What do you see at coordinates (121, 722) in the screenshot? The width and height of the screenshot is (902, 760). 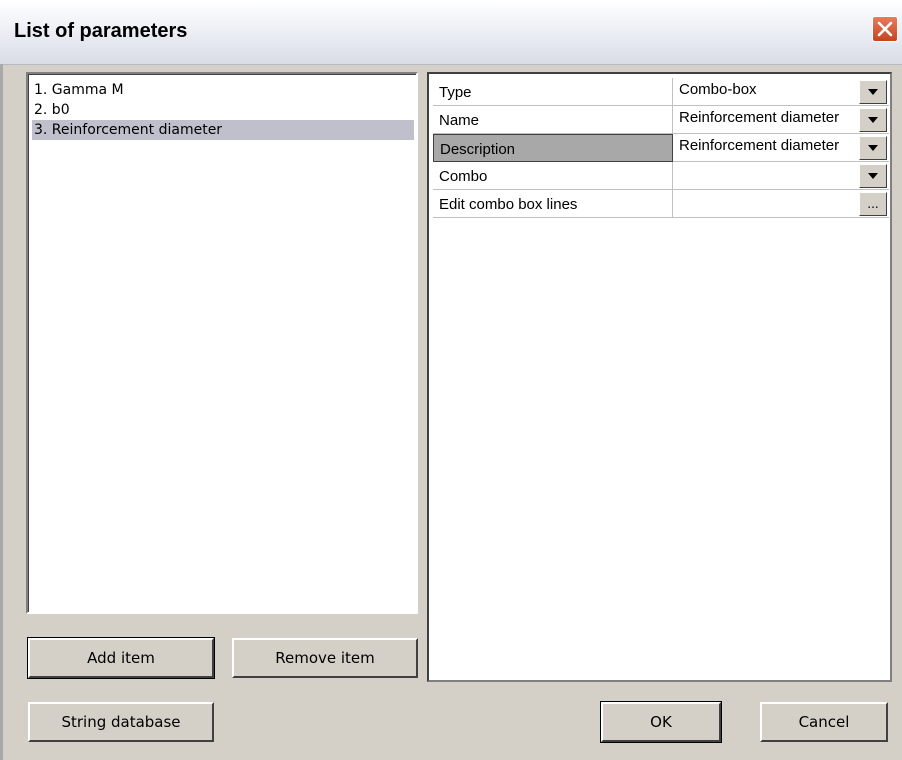 I see `string-database-button: String database` at bounding box center [121, 722].